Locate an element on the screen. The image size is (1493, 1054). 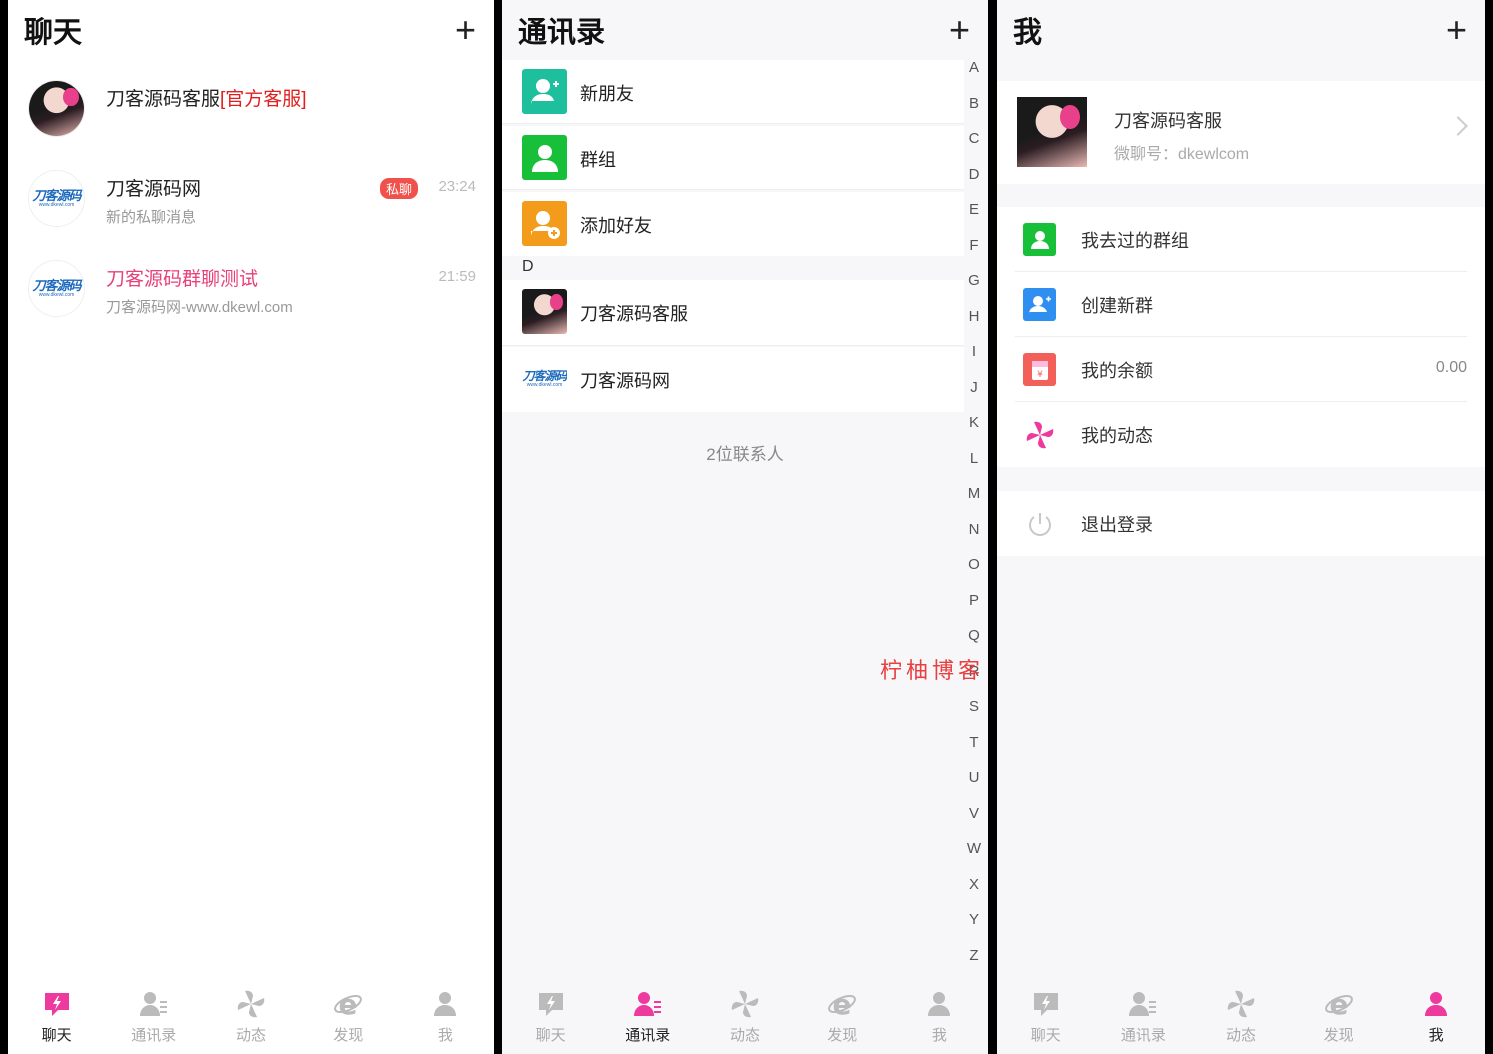
logout-group: 退出登录 is located at coordinates (1241, 523).